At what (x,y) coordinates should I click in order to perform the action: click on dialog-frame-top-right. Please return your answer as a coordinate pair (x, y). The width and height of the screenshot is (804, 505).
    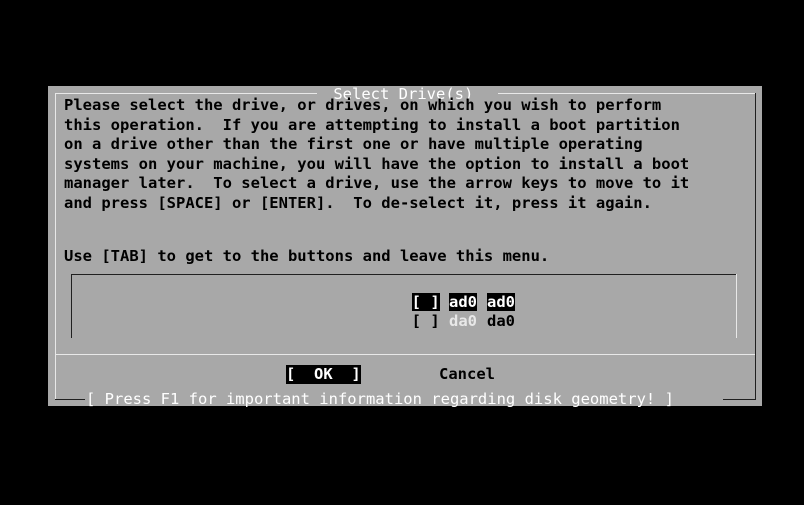
    Looking at the image, I should click on (627, 93).